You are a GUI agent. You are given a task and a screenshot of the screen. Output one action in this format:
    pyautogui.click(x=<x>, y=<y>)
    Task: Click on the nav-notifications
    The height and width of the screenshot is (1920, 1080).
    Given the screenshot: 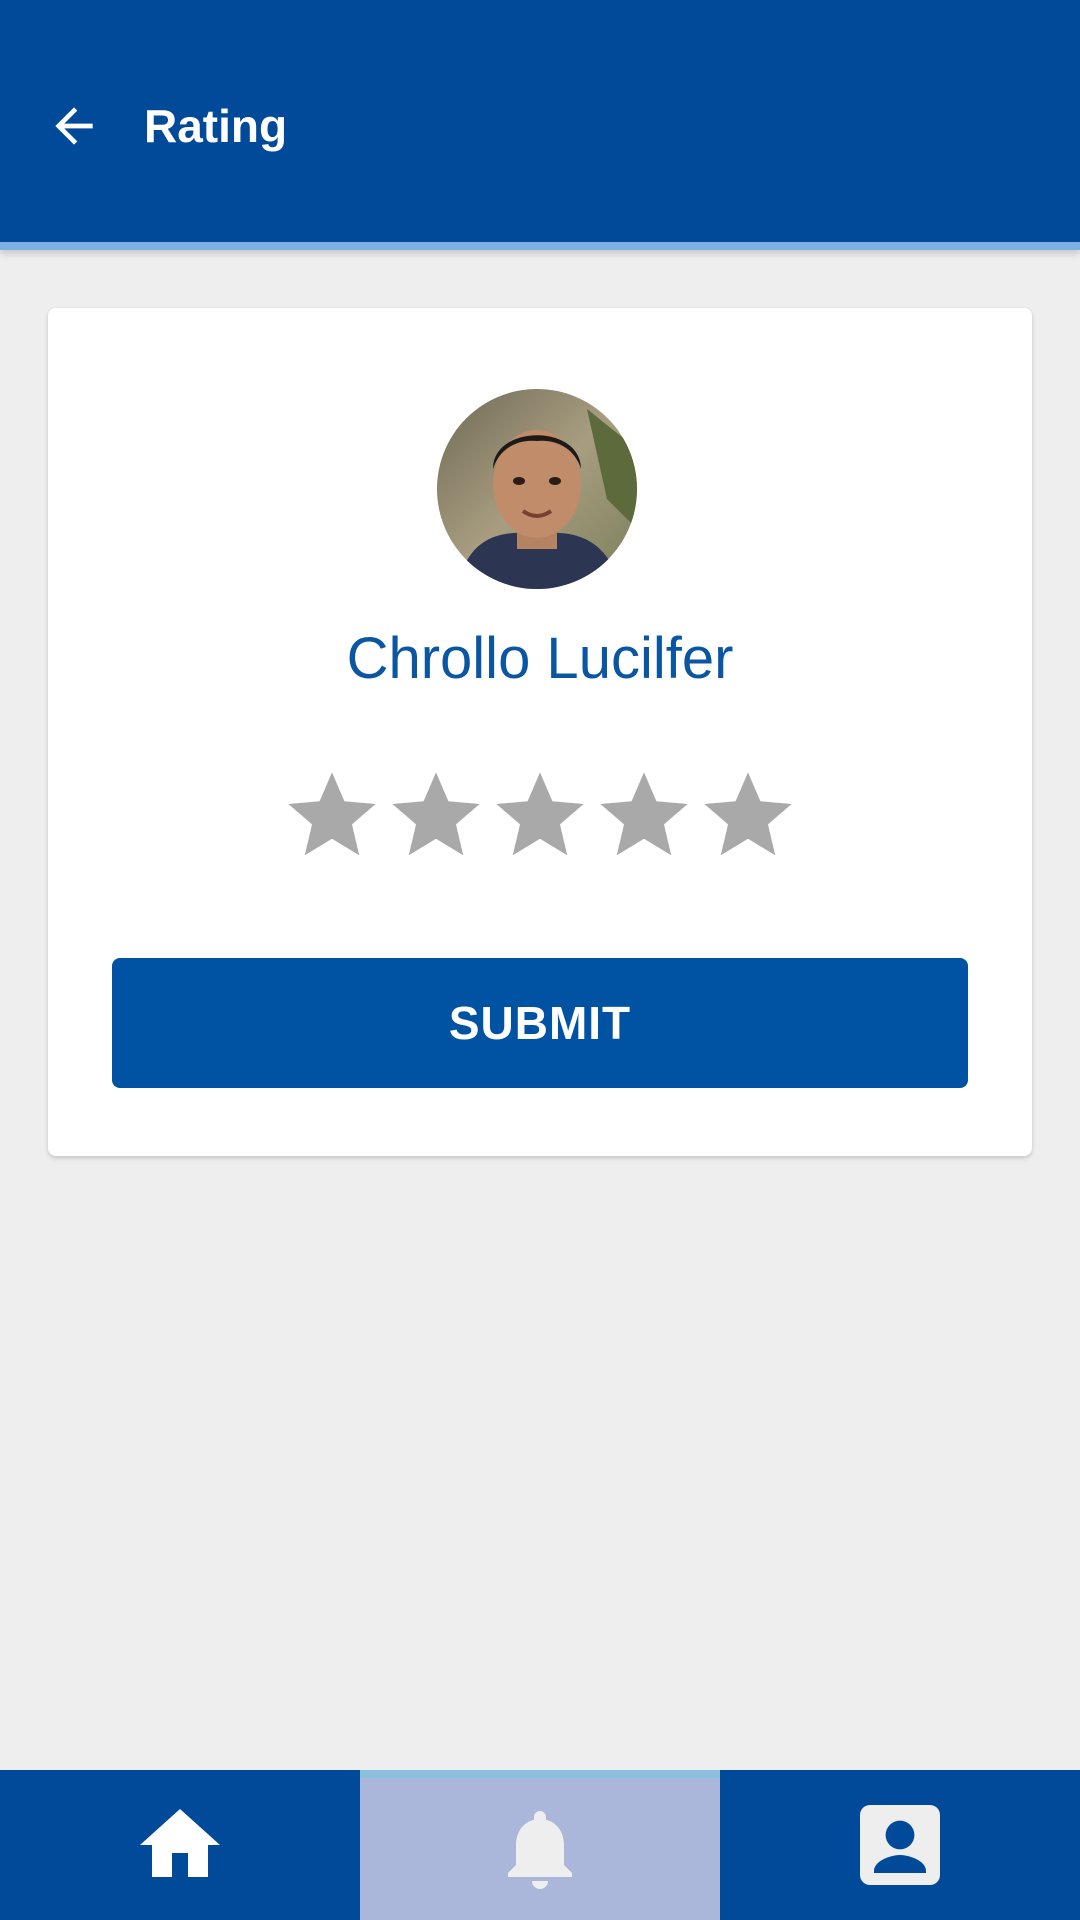 What is the action you would take?
    pyautogui.click(x=540, y=1845)
    